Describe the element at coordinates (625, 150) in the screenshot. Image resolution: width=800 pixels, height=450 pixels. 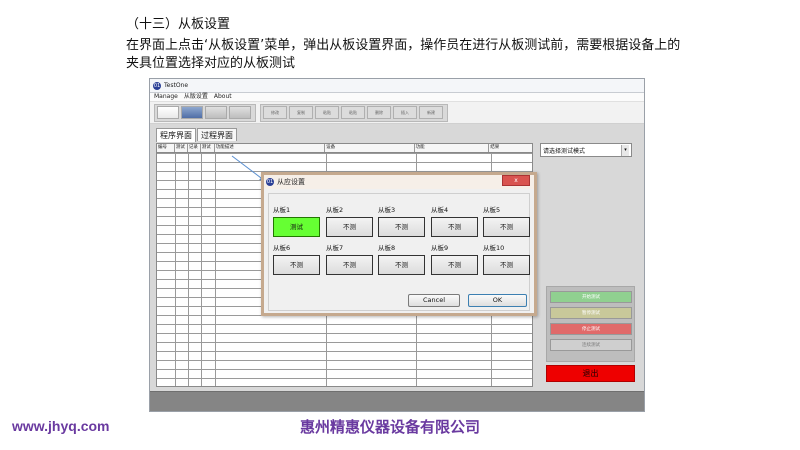
I see `chevron-down-icon: ▾` at that location.